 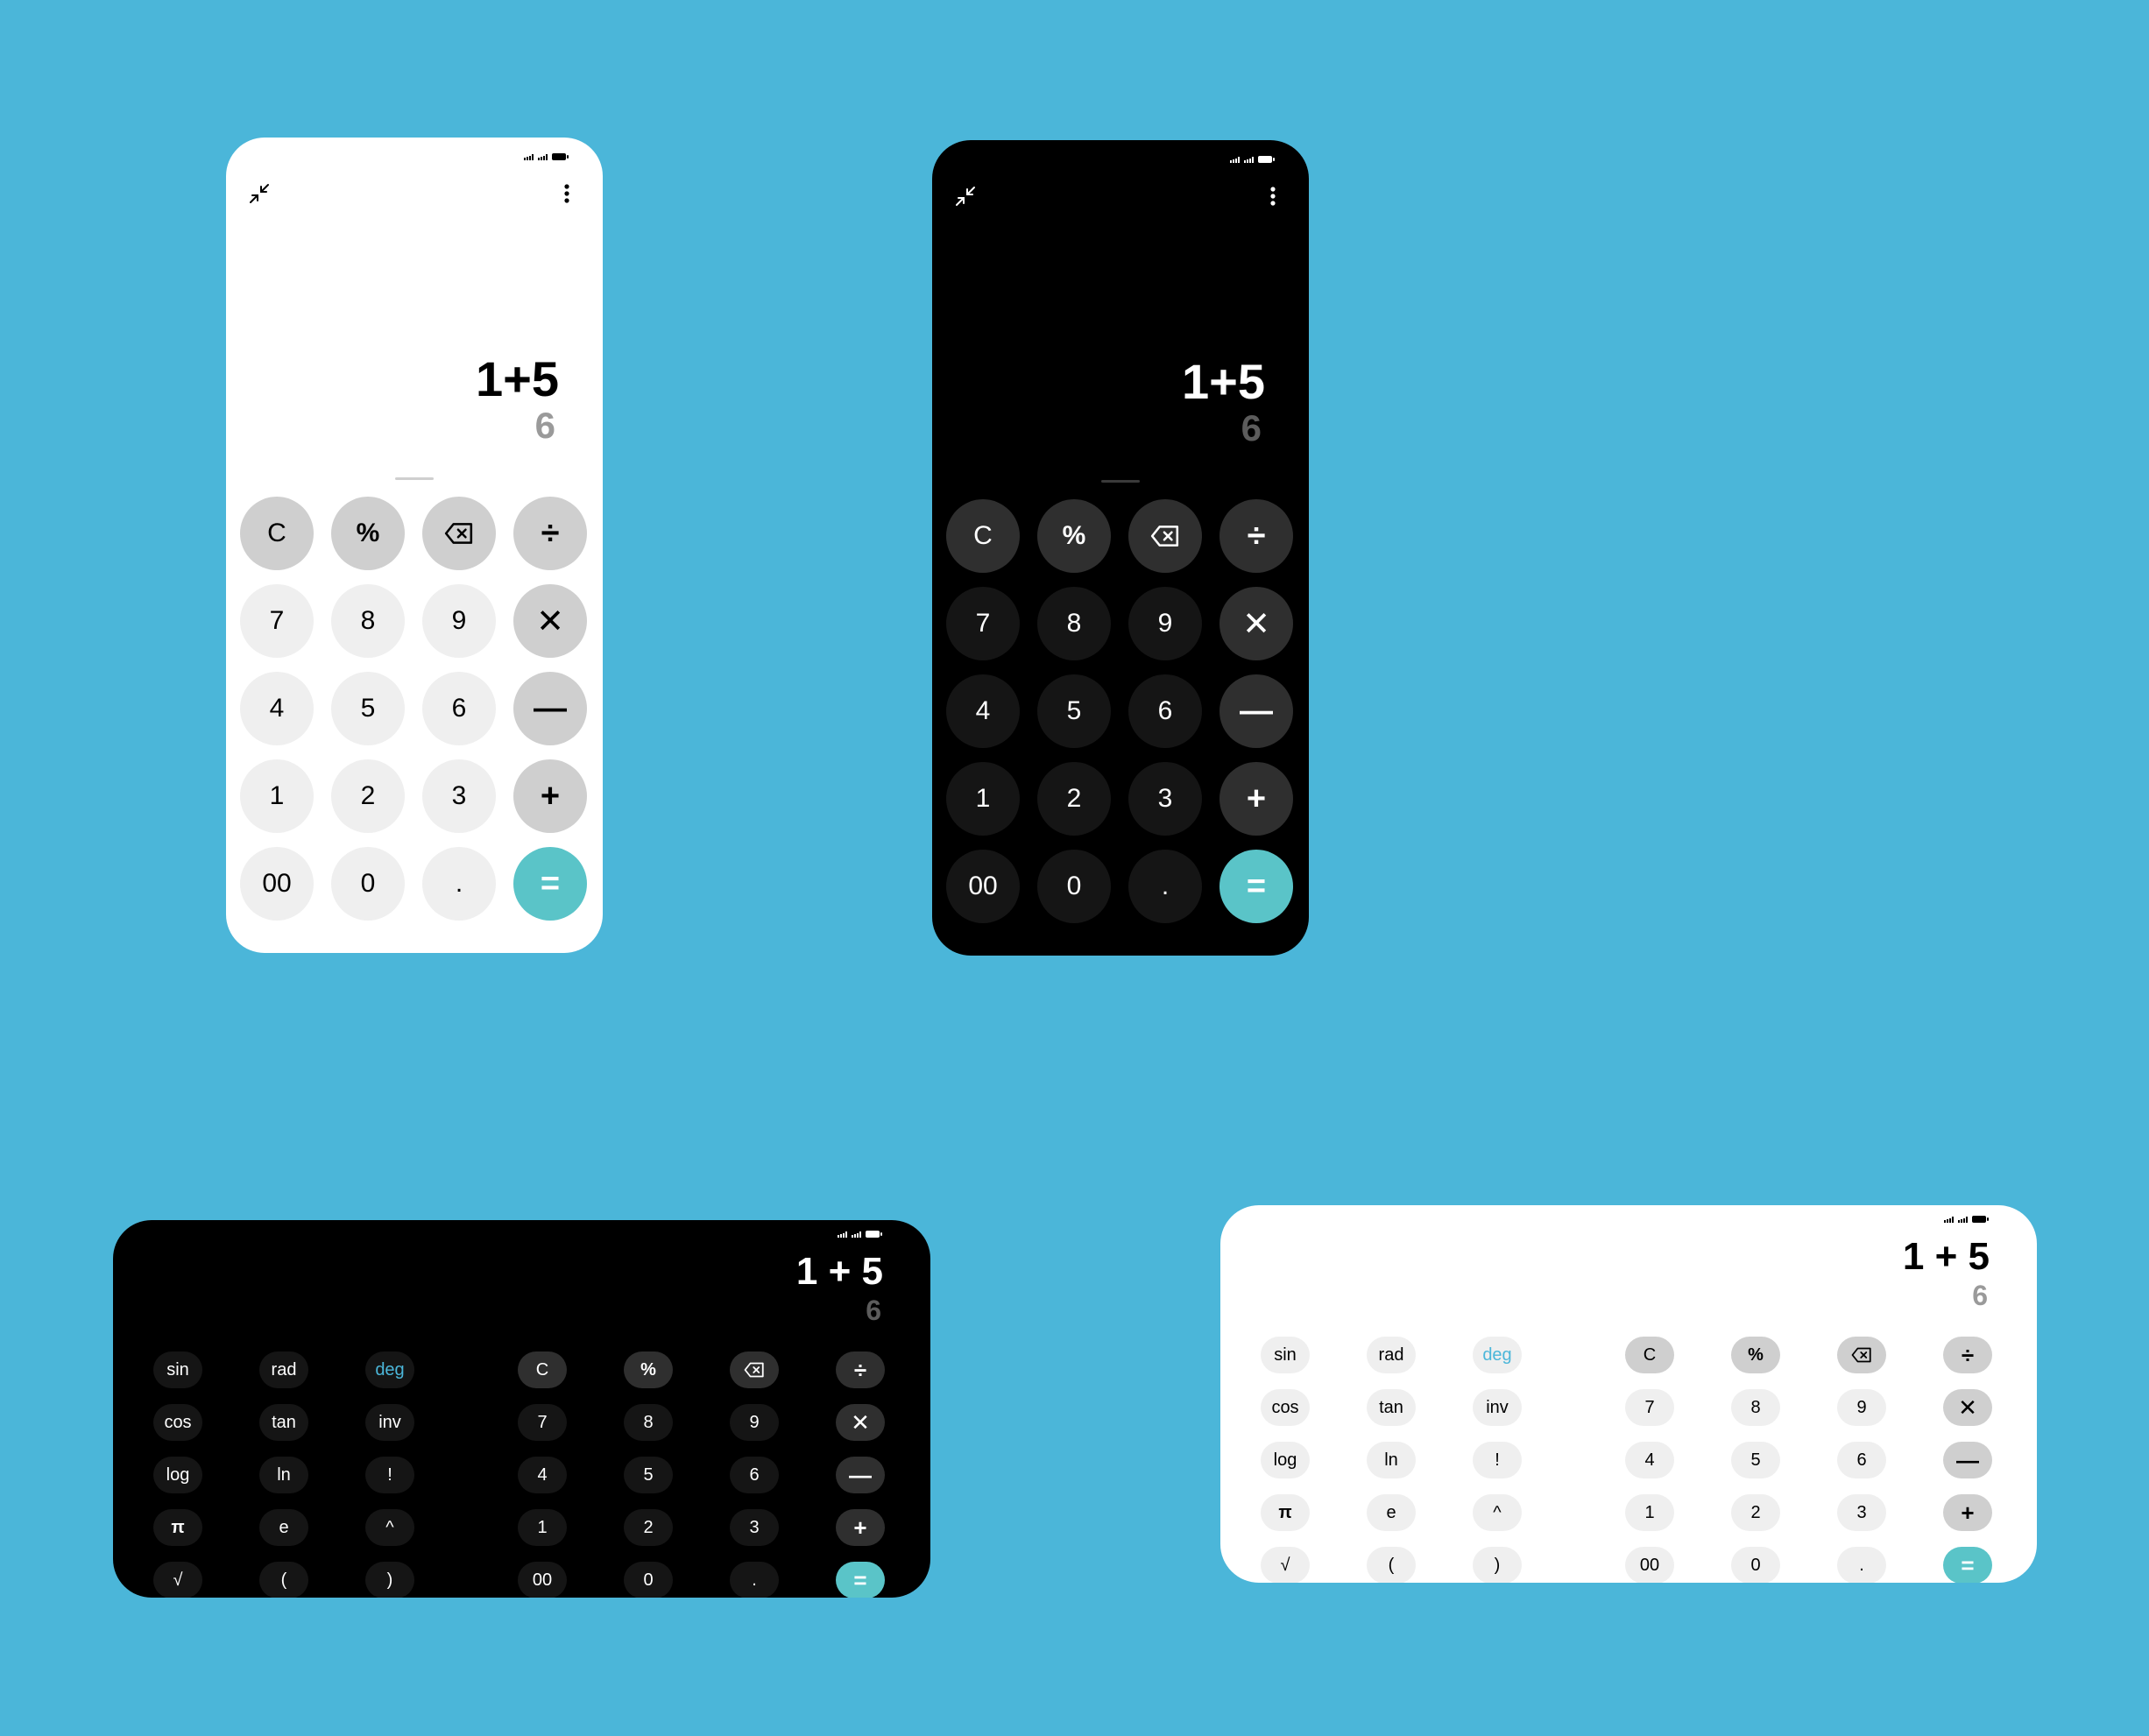 What do you see at coordinates (567, 193) in the screenshot?
I see `more-vert-icon` at bounding box center [567, 193].